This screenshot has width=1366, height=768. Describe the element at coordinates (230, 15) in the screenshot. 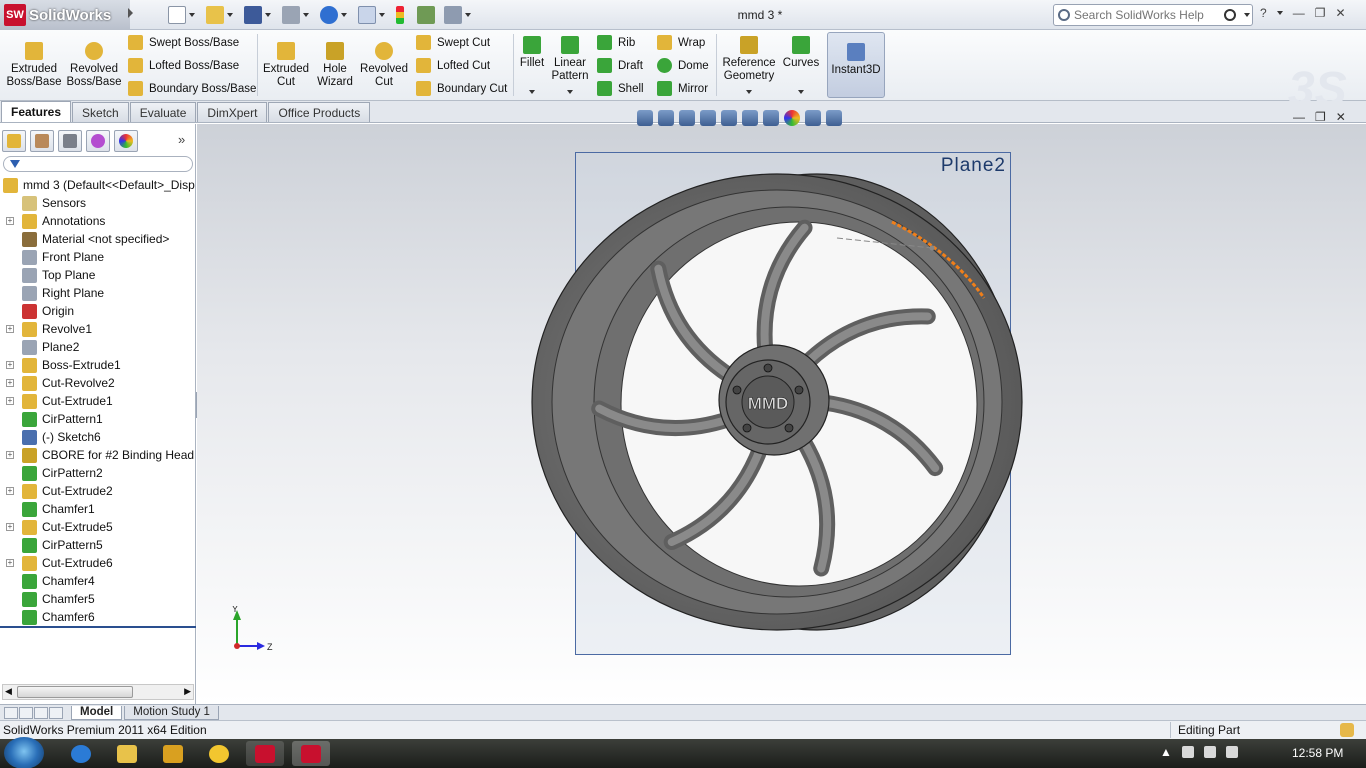

I see `open-dropdown-icon` at that location.